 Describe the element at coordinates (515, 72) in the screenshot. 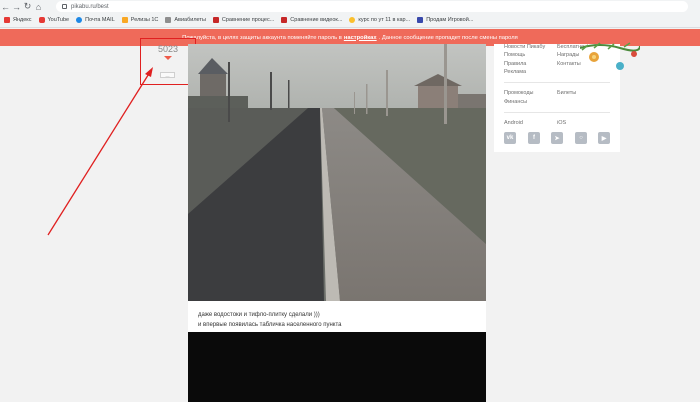

I see `link-ads: Реклама` at that location.